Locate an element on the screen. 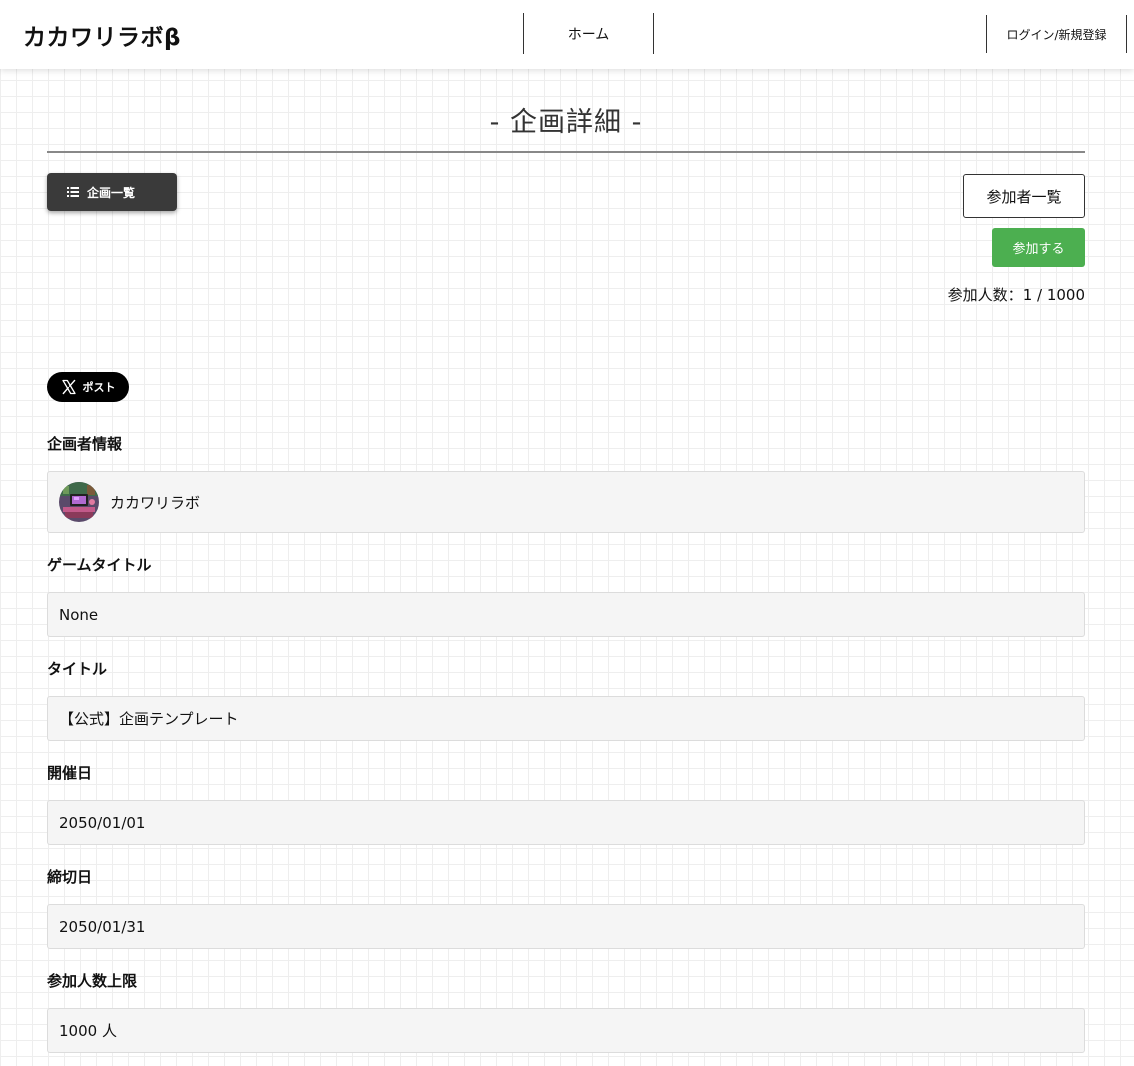 The height and width of the screenshot is (1066, 1134). event-title-label: タイトル is located at coordinates (77, 669).